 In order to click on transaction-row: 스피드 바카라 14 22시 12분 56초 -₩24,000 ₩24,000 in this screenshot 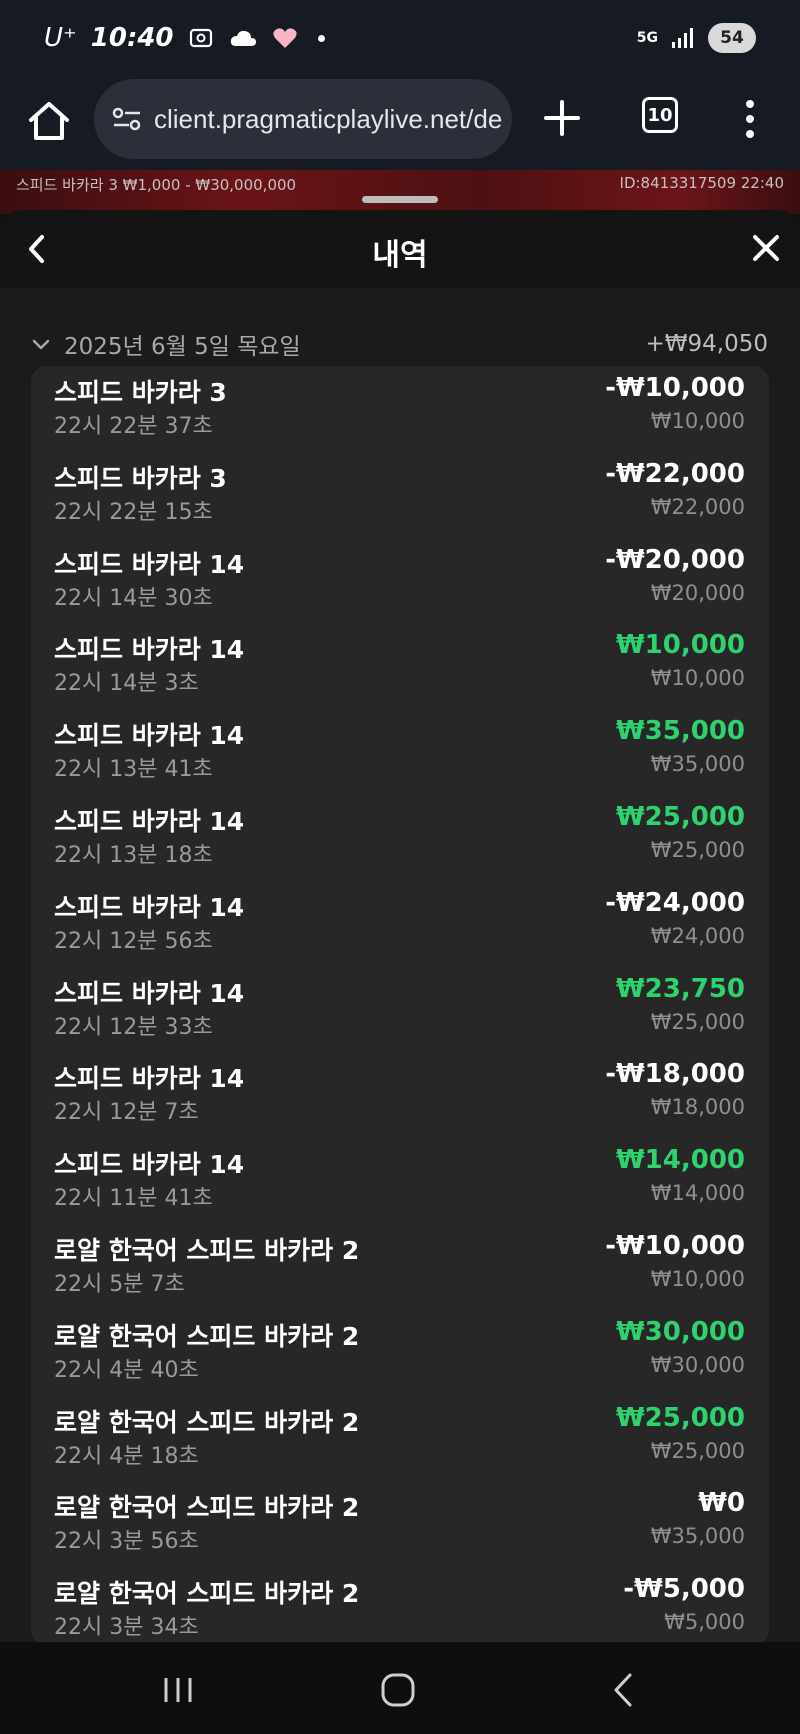, I will do `click(400, 924)`.